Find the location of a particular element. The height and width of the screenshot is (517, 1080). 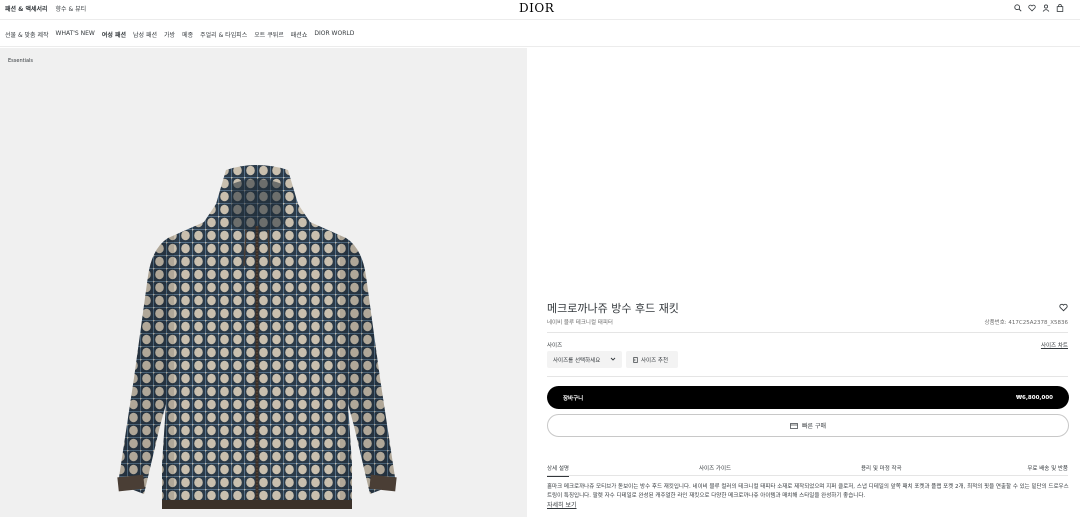

size-chart-link: 사이즈 차트 is located at coordinates (1054, 345).